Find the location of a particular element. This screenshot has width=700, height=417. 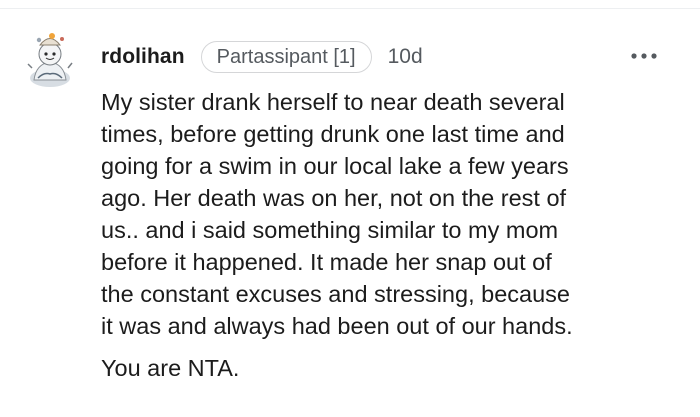

more-horizontal-icon is located at coordinates (644, 56).